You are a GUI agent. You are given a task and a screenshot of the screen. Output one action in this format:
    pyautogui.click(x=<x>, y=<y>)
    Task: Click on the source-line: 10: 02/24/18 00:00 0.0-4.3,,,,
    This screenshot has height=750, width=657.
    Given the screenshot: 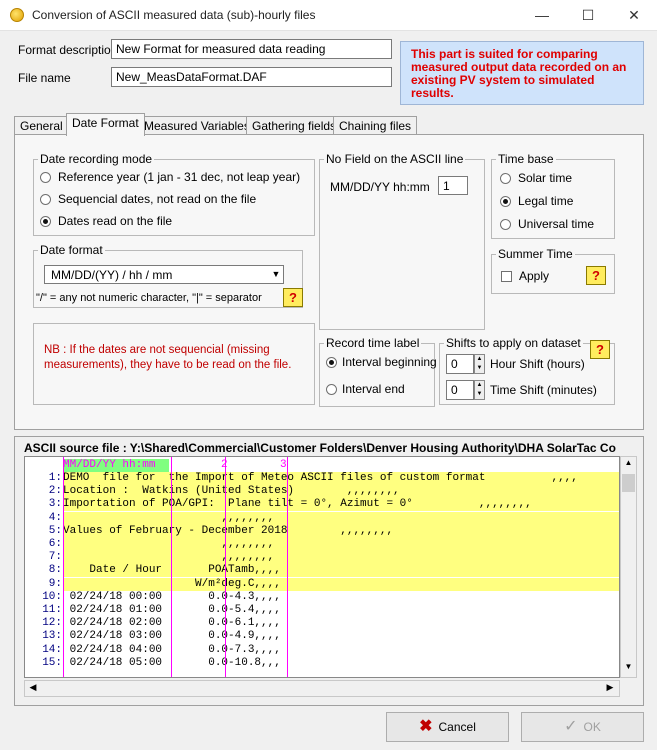 What is the action you would take?
    pyautogui.click(x=322, y=597)
    